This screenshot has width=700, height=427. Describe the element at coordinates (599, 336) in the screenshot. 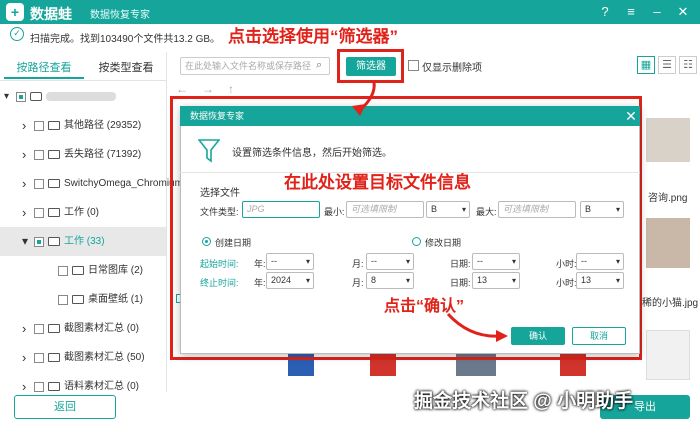

I see `cancel-button: 取消` at that location.